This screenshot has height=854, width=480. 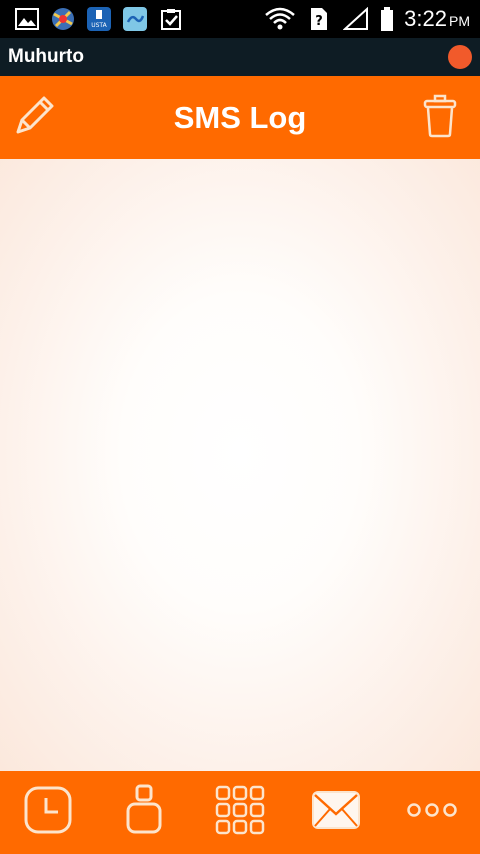 I want to click on pencil-icon, so click(x=34, y=118).